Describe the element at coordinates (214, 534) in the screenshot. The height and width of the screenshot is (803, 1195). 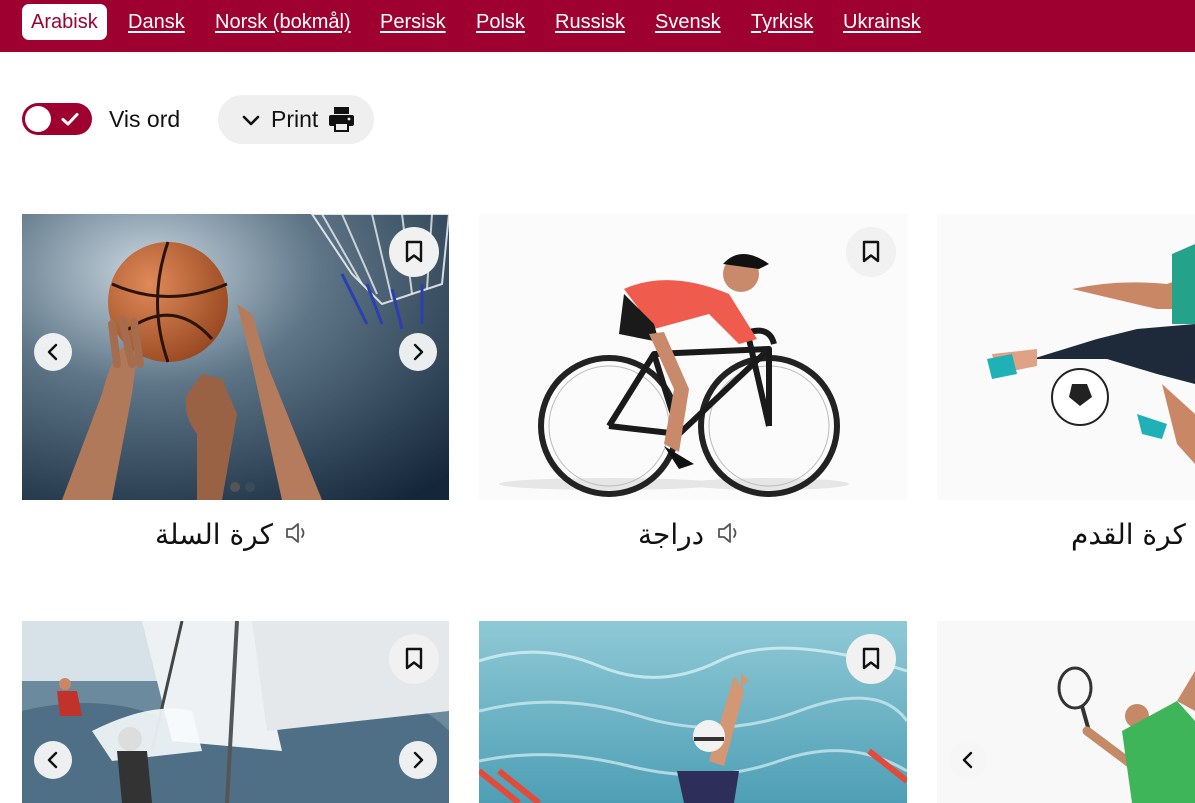
I see `word-text: كرة السلة` at that location.